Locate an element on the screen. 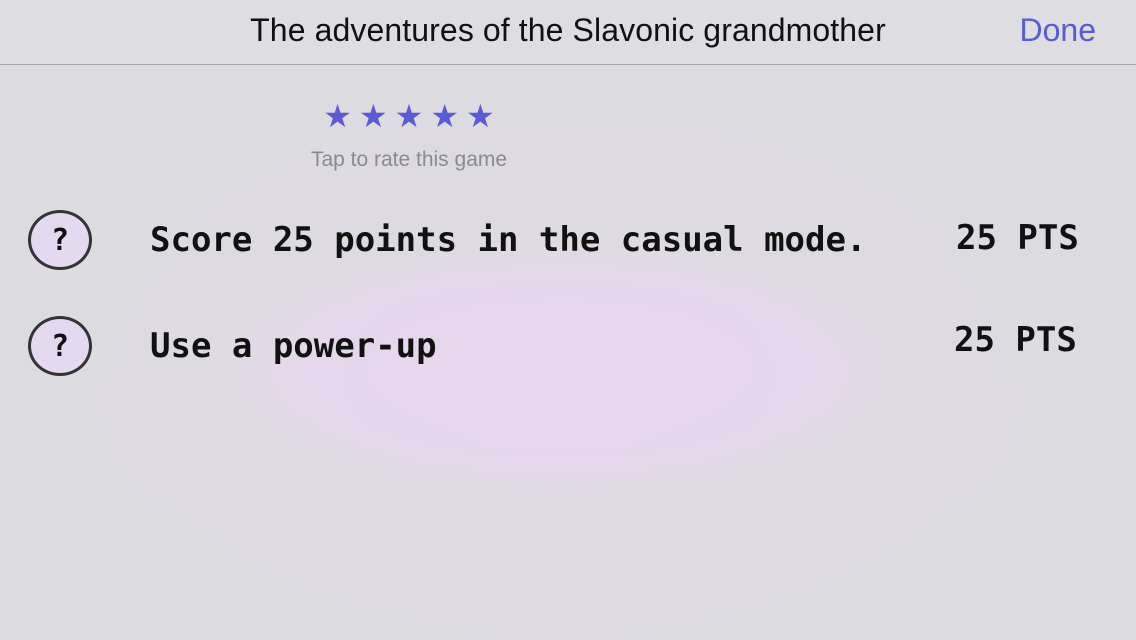 Image resolution: width=1136 pixels, height=640 pixels. star-icon-2: ★ is located at coordinates (373, 116).